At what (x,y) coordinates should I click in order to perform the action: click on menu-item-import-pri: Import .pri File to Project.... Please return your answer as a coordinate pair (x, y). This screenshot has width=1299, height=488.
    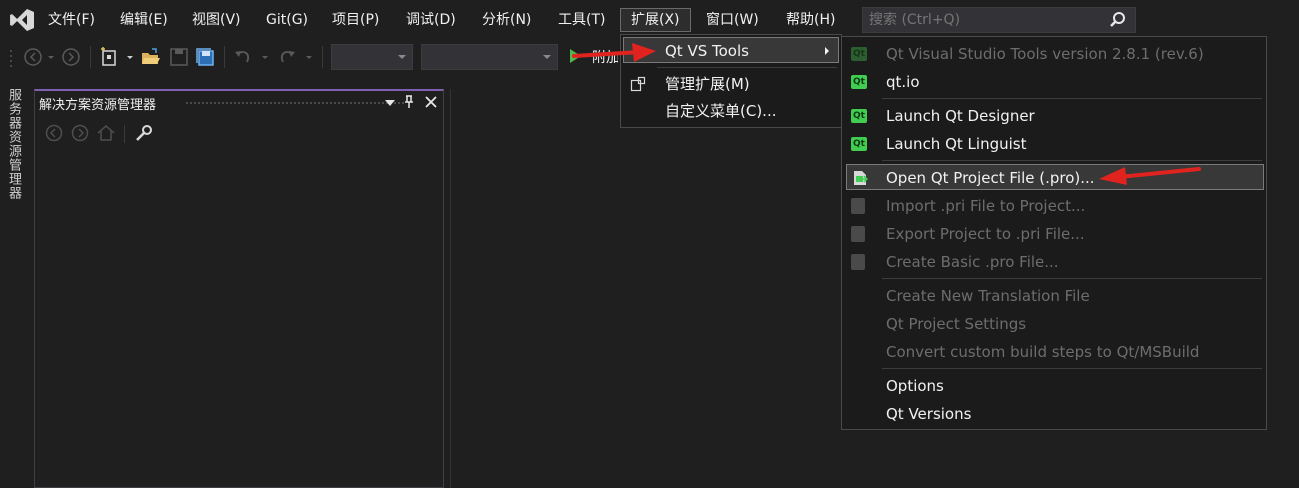
    Looking at the image, I should click on (1054, 206).